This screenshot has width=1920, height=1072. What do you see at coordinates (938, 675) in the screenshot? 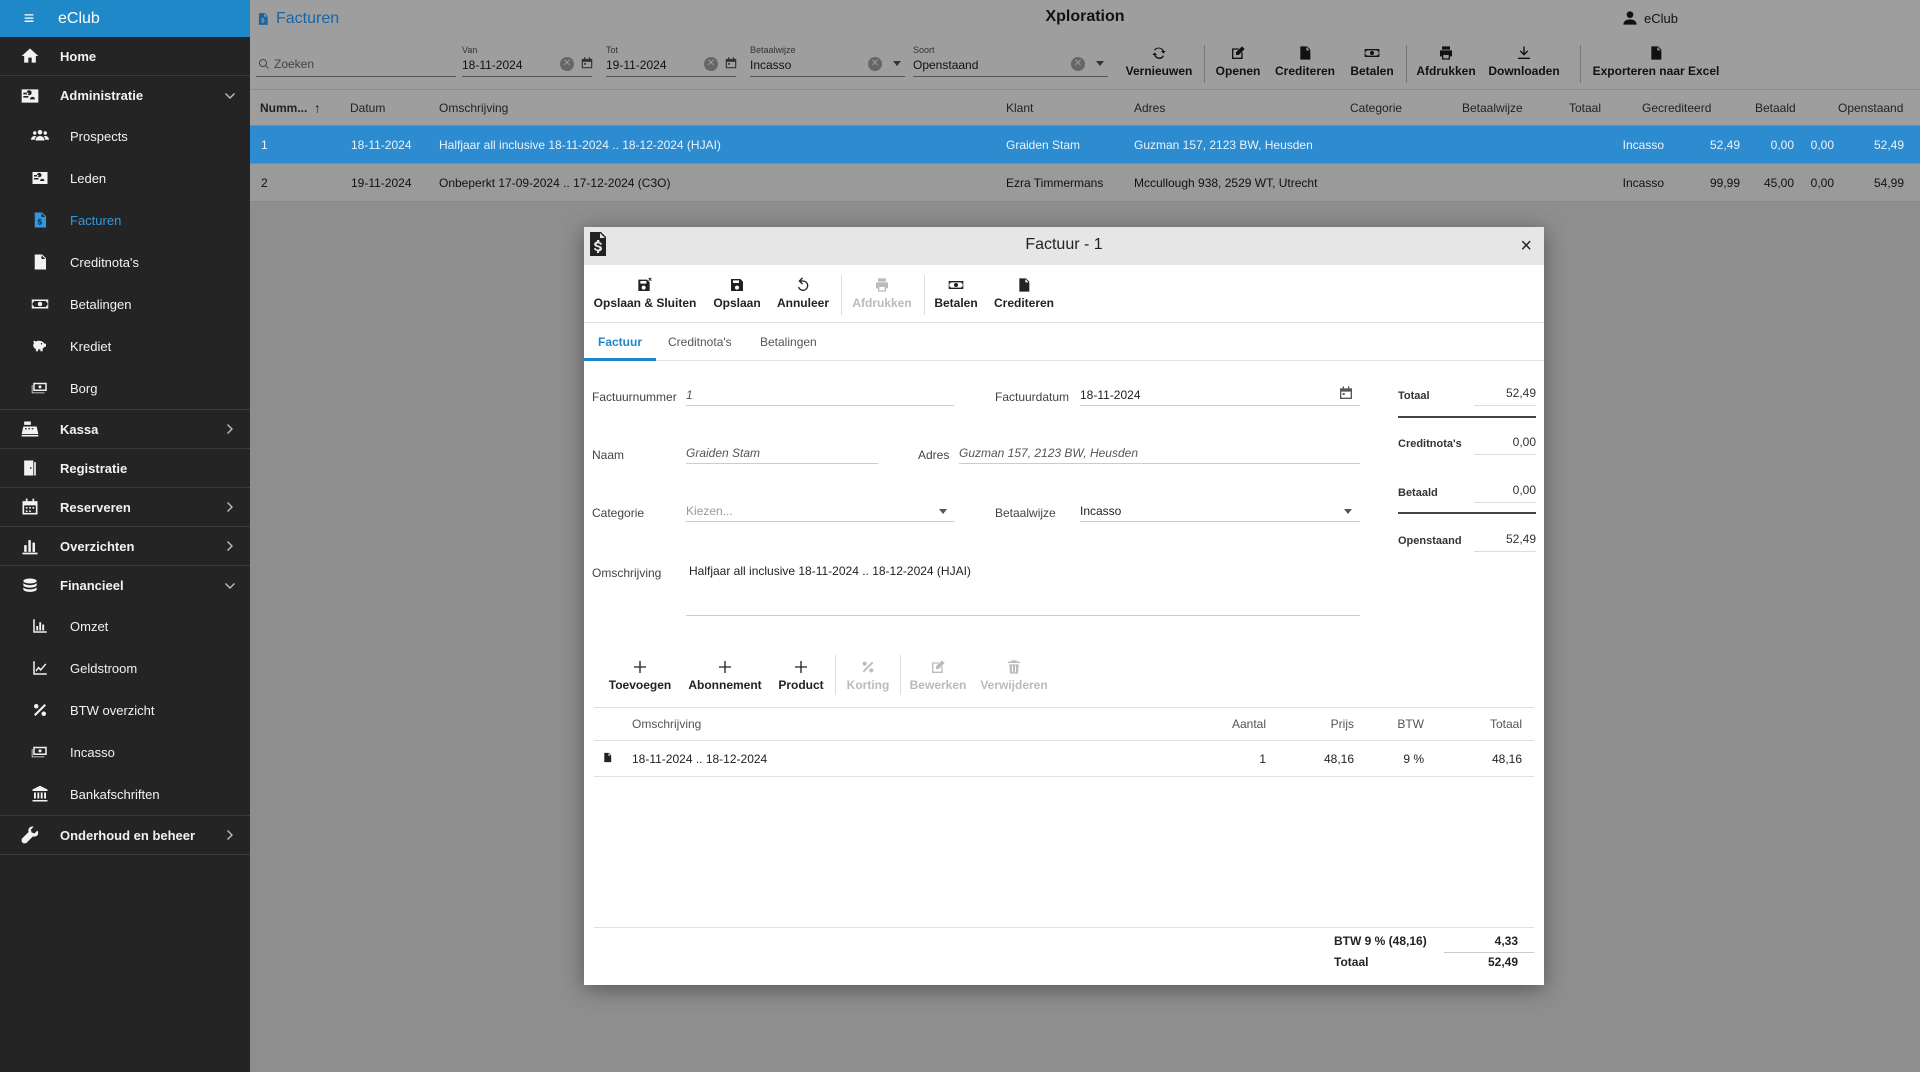
I see `bewerken-button: Bewerken` at bounding box center [938, 675].